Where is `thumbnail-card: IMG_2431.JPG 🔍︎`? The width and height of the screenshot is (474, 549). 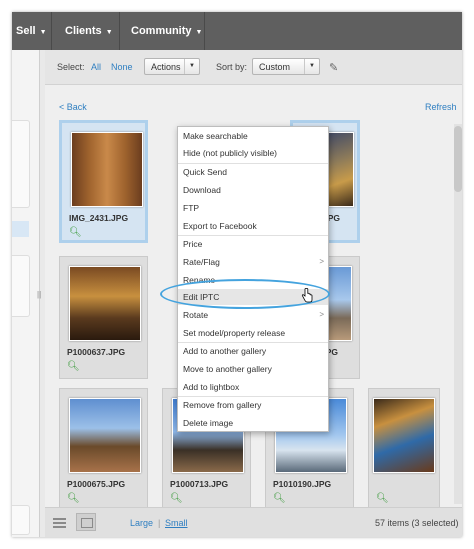 thumbnail-card: IMG_2431.JPG 🔍︎ is located at coordinates (103, 181).